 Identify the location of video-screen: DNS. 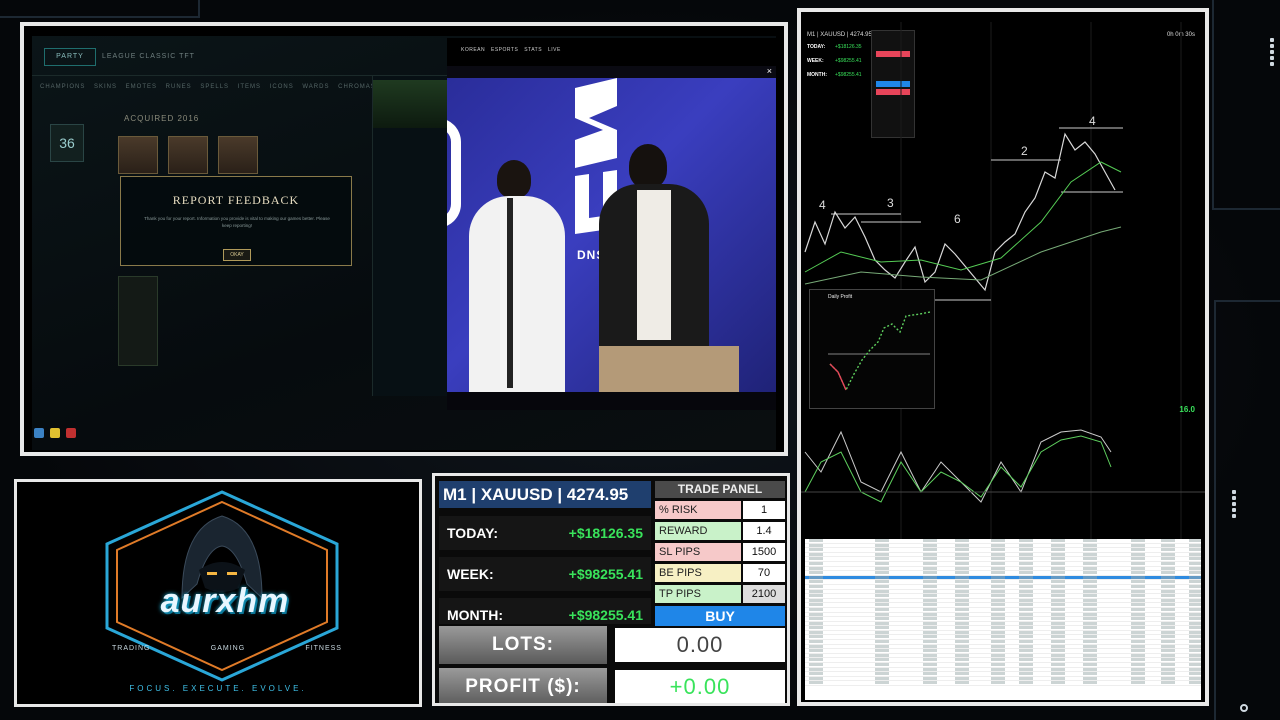
(611, 235).